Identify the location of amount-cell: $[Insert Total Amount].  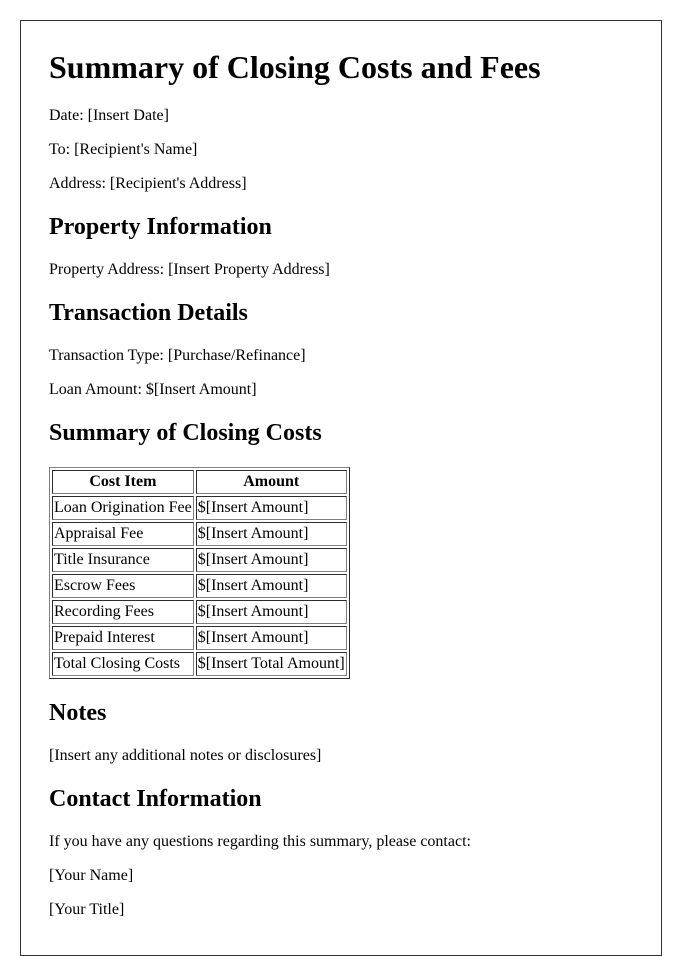
(271, 664).